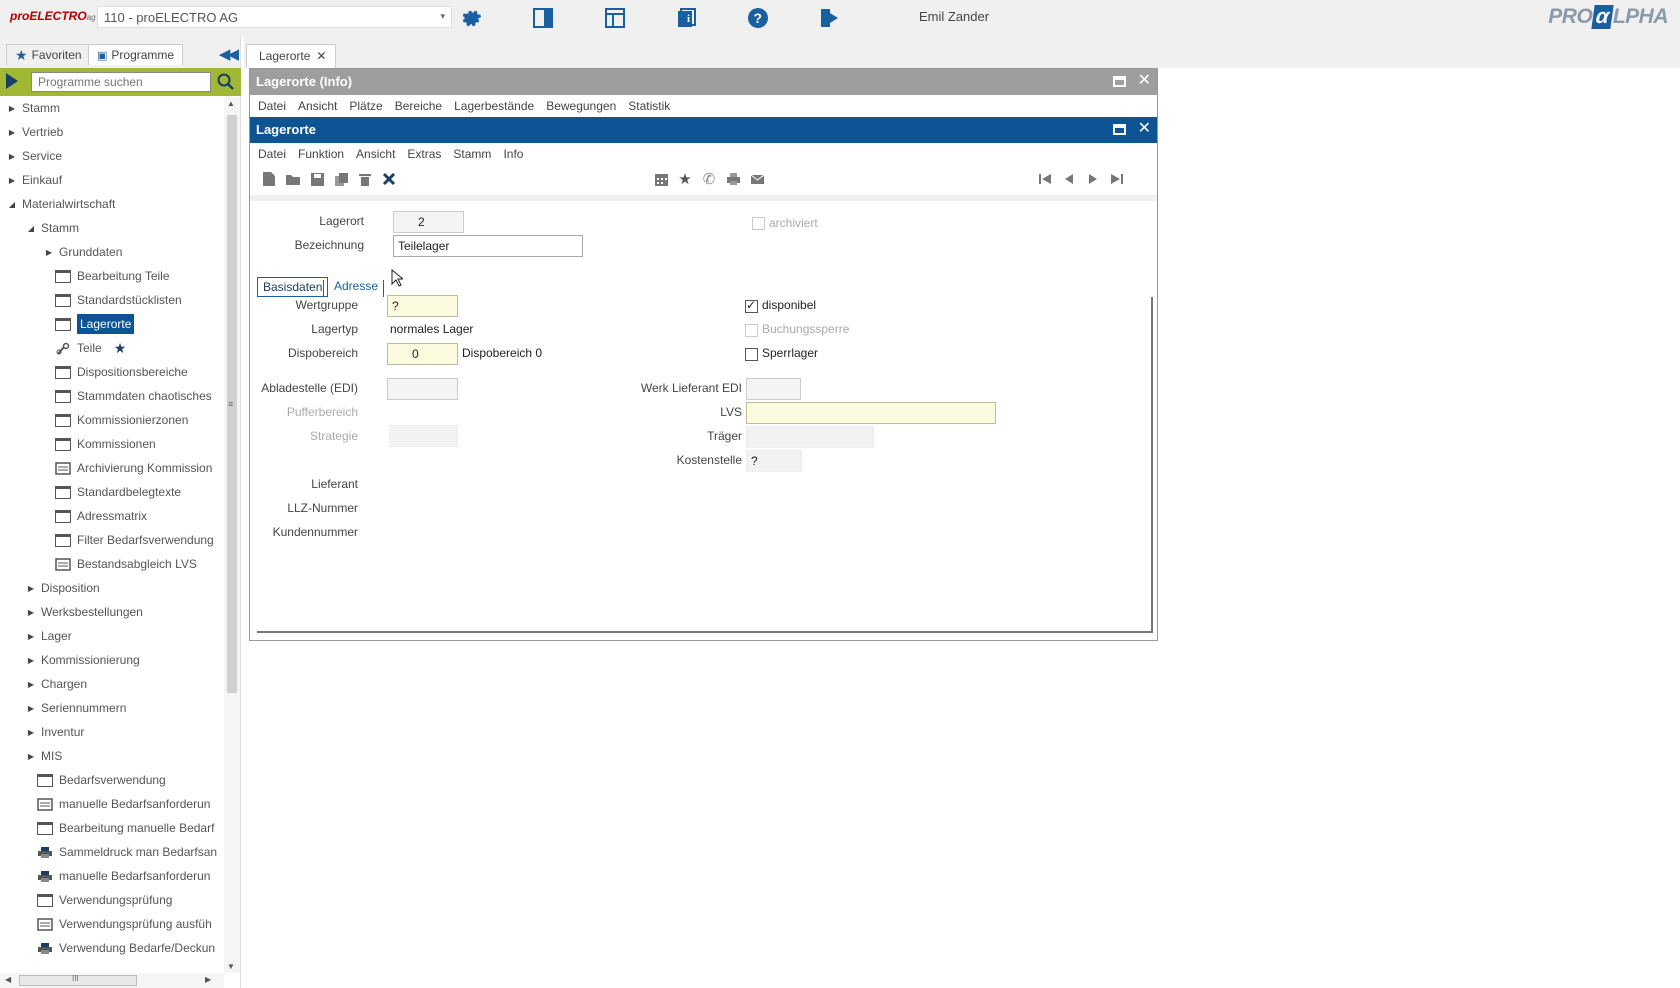 The height and width of the screenshot is (988, 1680). What do you see at coordinates (112, 300) in the screenshot?
I see `tree-item: Standardstücklisten` at bounding box center [112, 300].